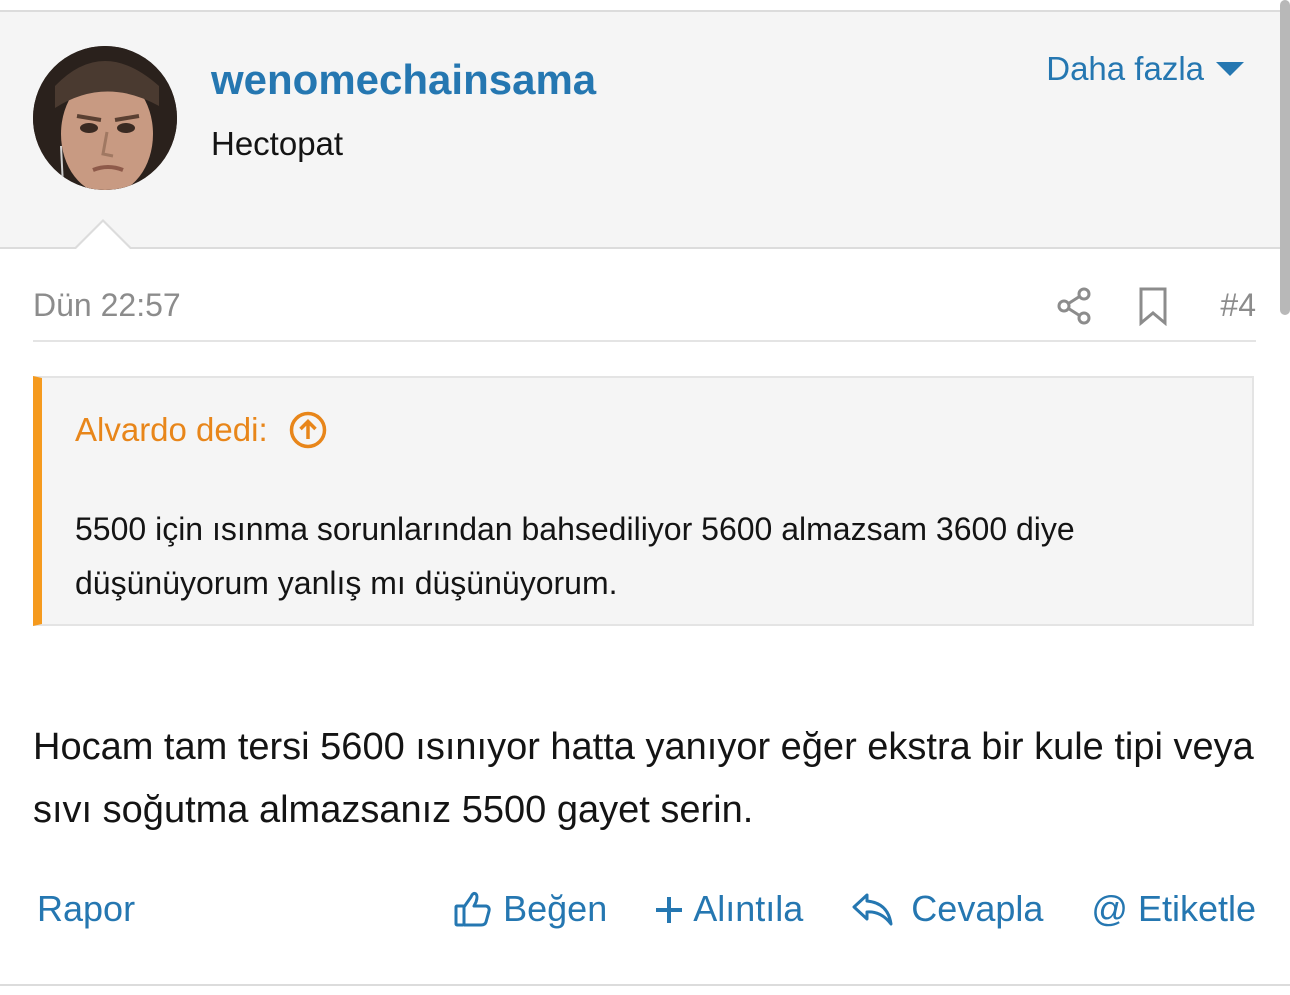 Image resolution: width=1290 pixels, height=995 pixels. Describe the element at coordinates (107, 305) in the screenshot. I see `post-date: Dün 22:57` at that location.